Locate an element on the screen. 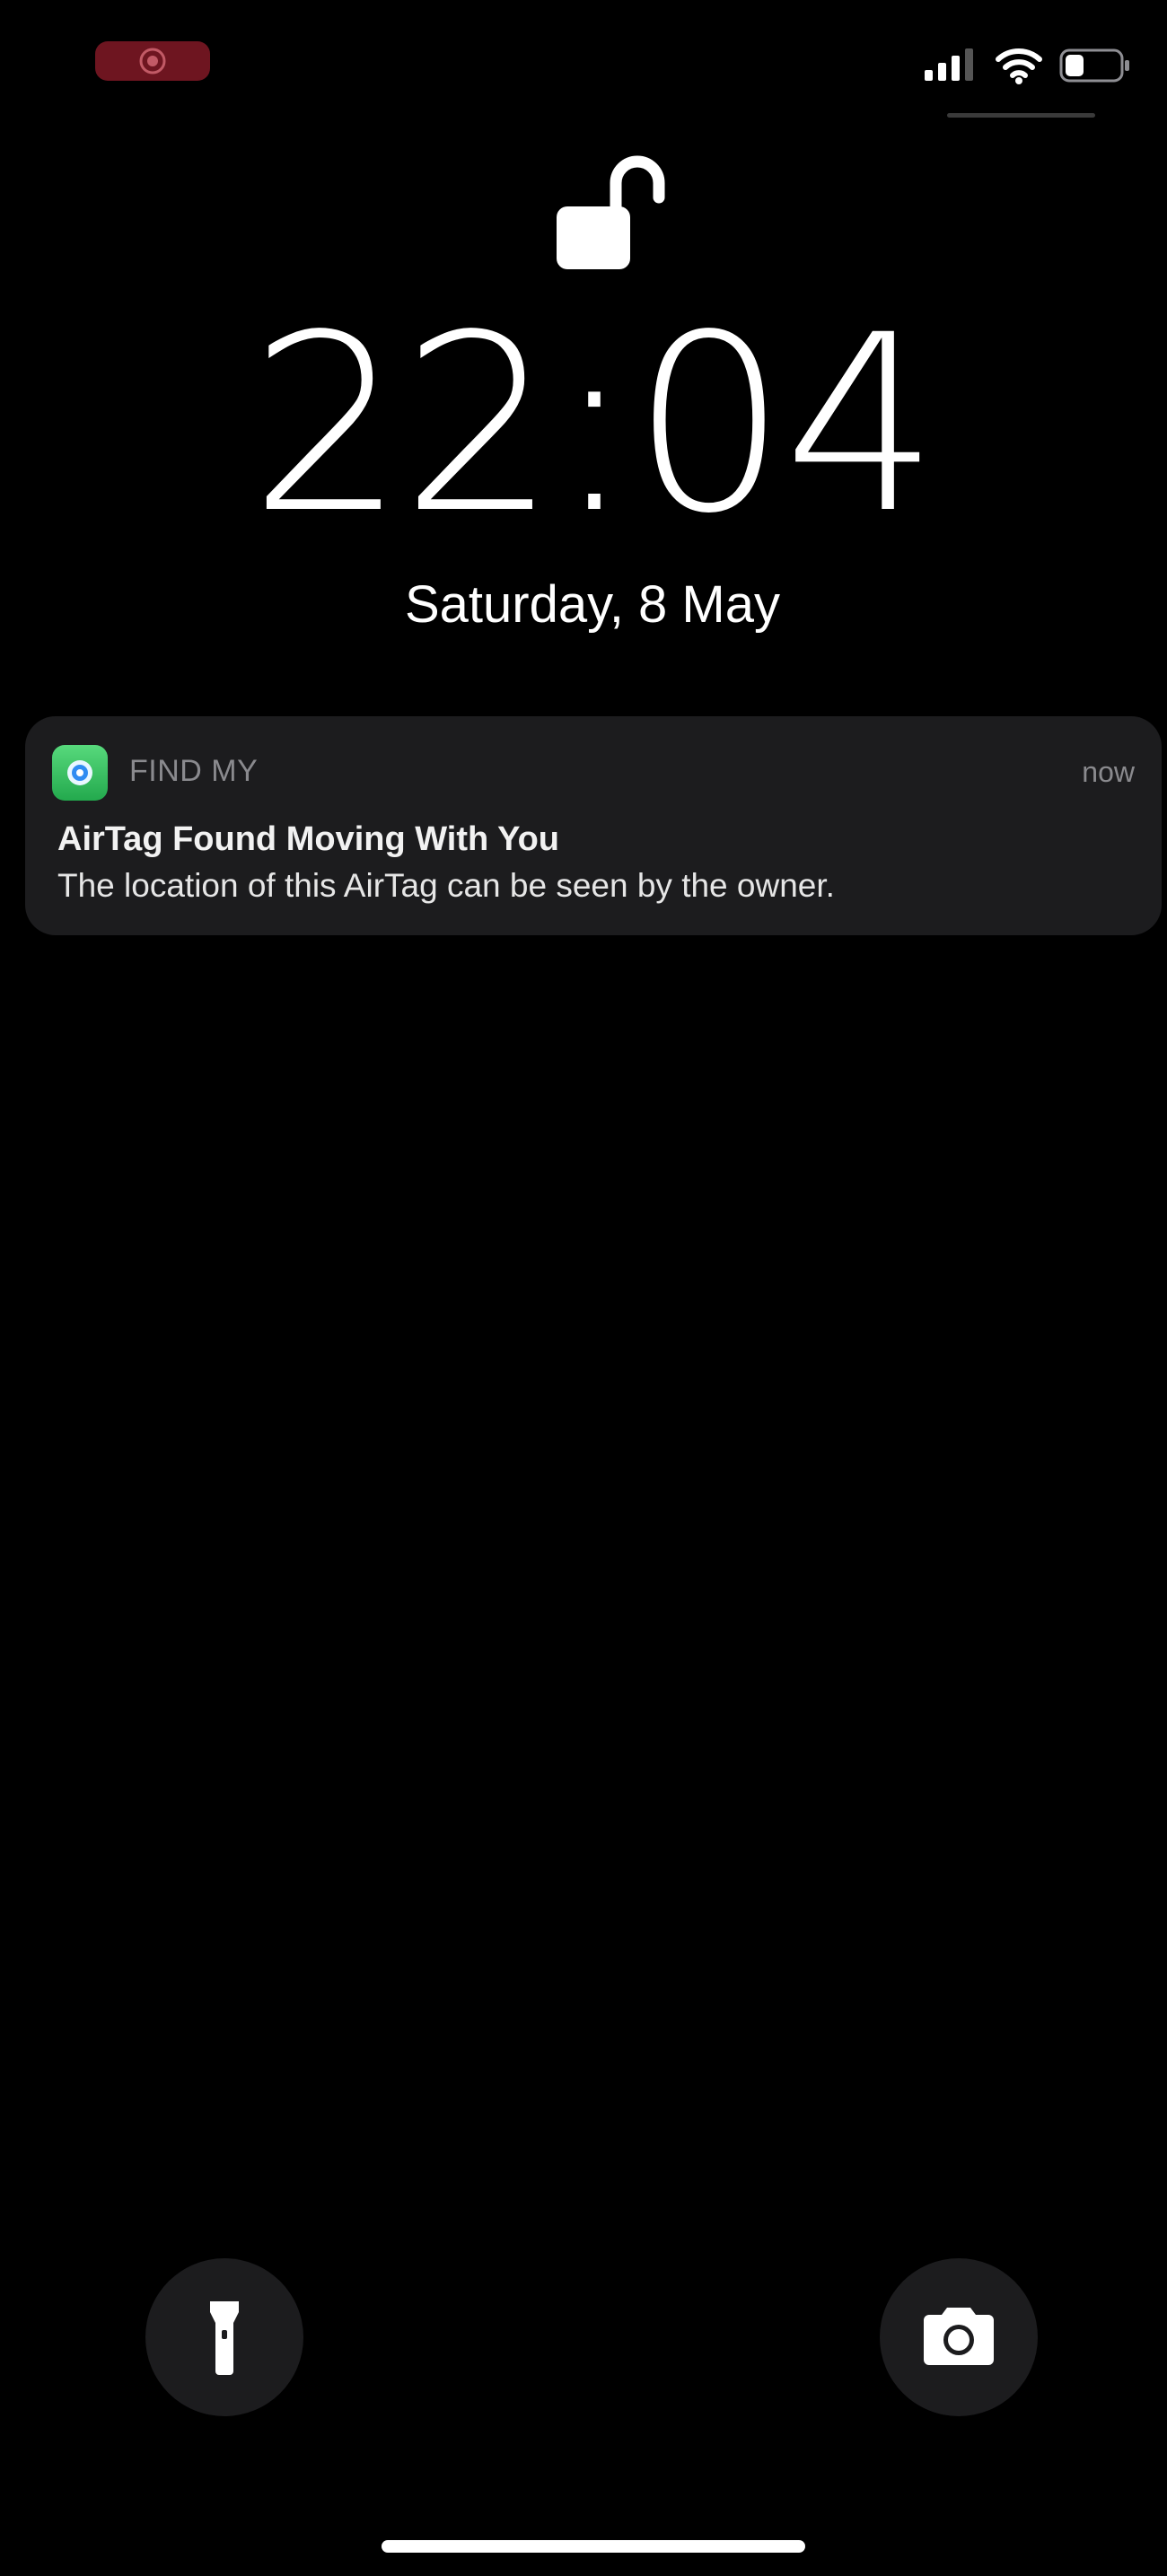 This screenshot has height=2576, width=1167. status-icons is located at coordinates (1027, 74).